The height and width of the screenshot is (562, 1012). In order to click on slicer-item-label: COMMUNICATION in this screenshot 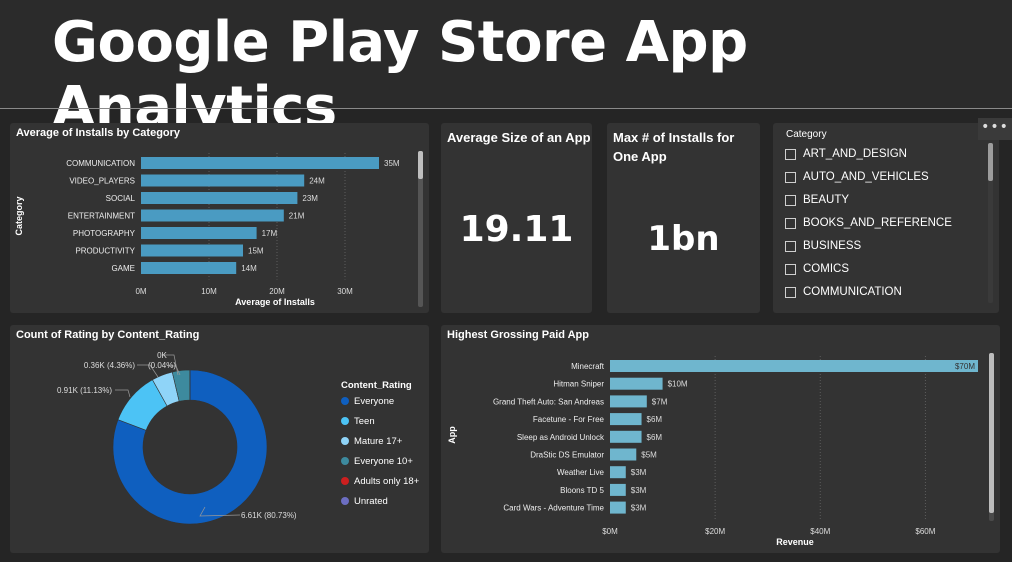, I will do `click(852, 292)`.